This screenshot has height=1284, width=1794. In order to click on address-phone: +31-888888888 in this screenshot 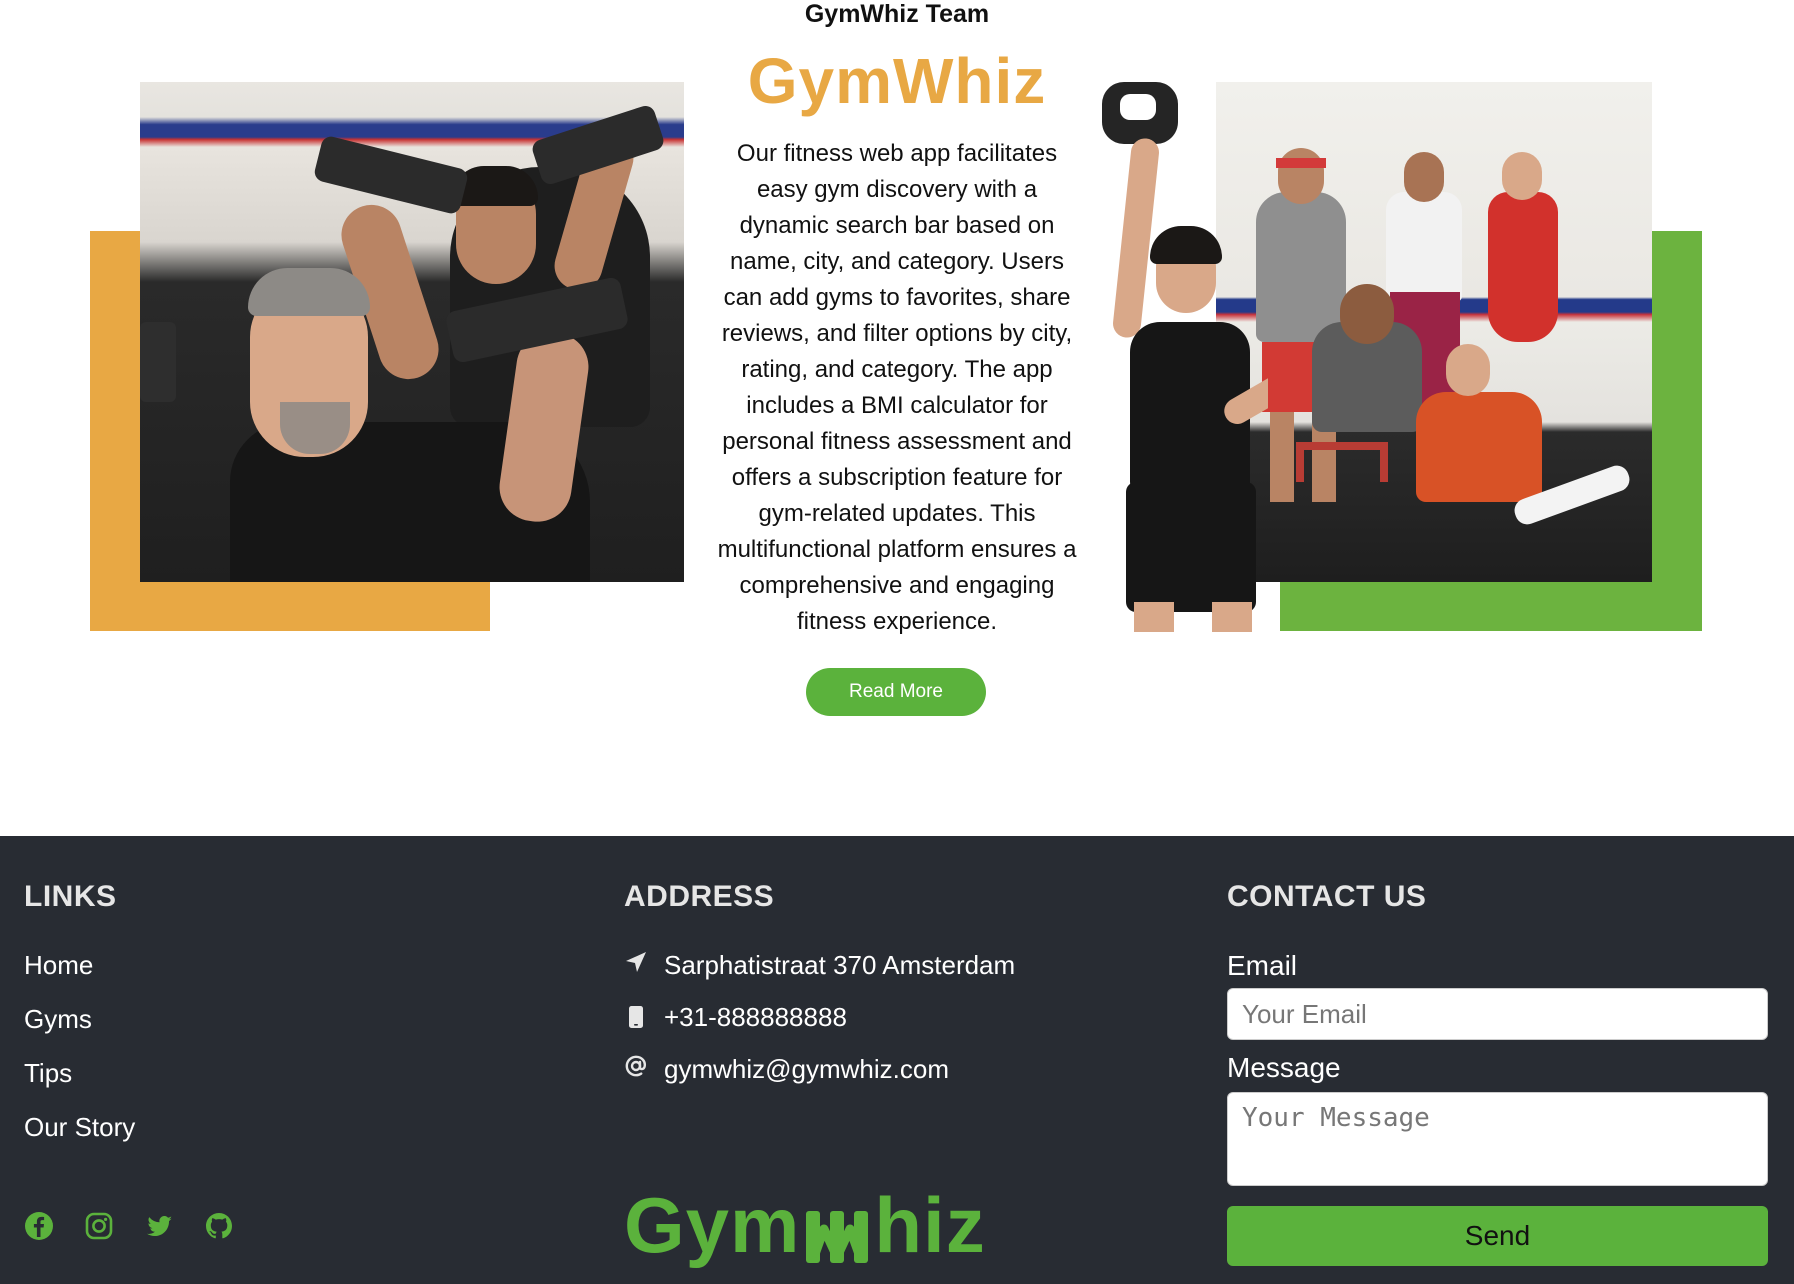, I will do `click(755, 1017)`.